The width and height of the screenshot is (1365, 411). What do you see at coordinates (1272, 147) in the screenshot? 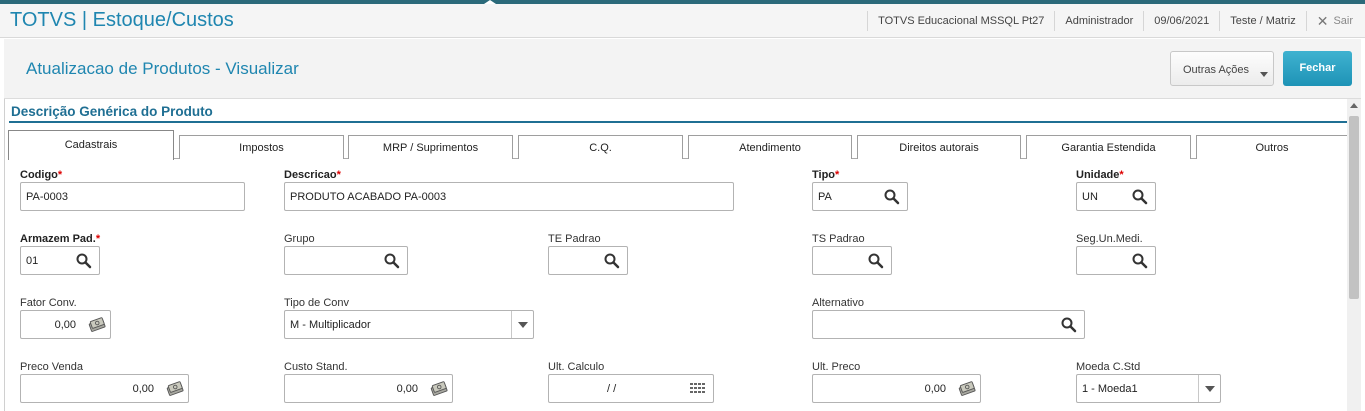
I see `tab-outros: Outros` at bounding box center [1272, 147].